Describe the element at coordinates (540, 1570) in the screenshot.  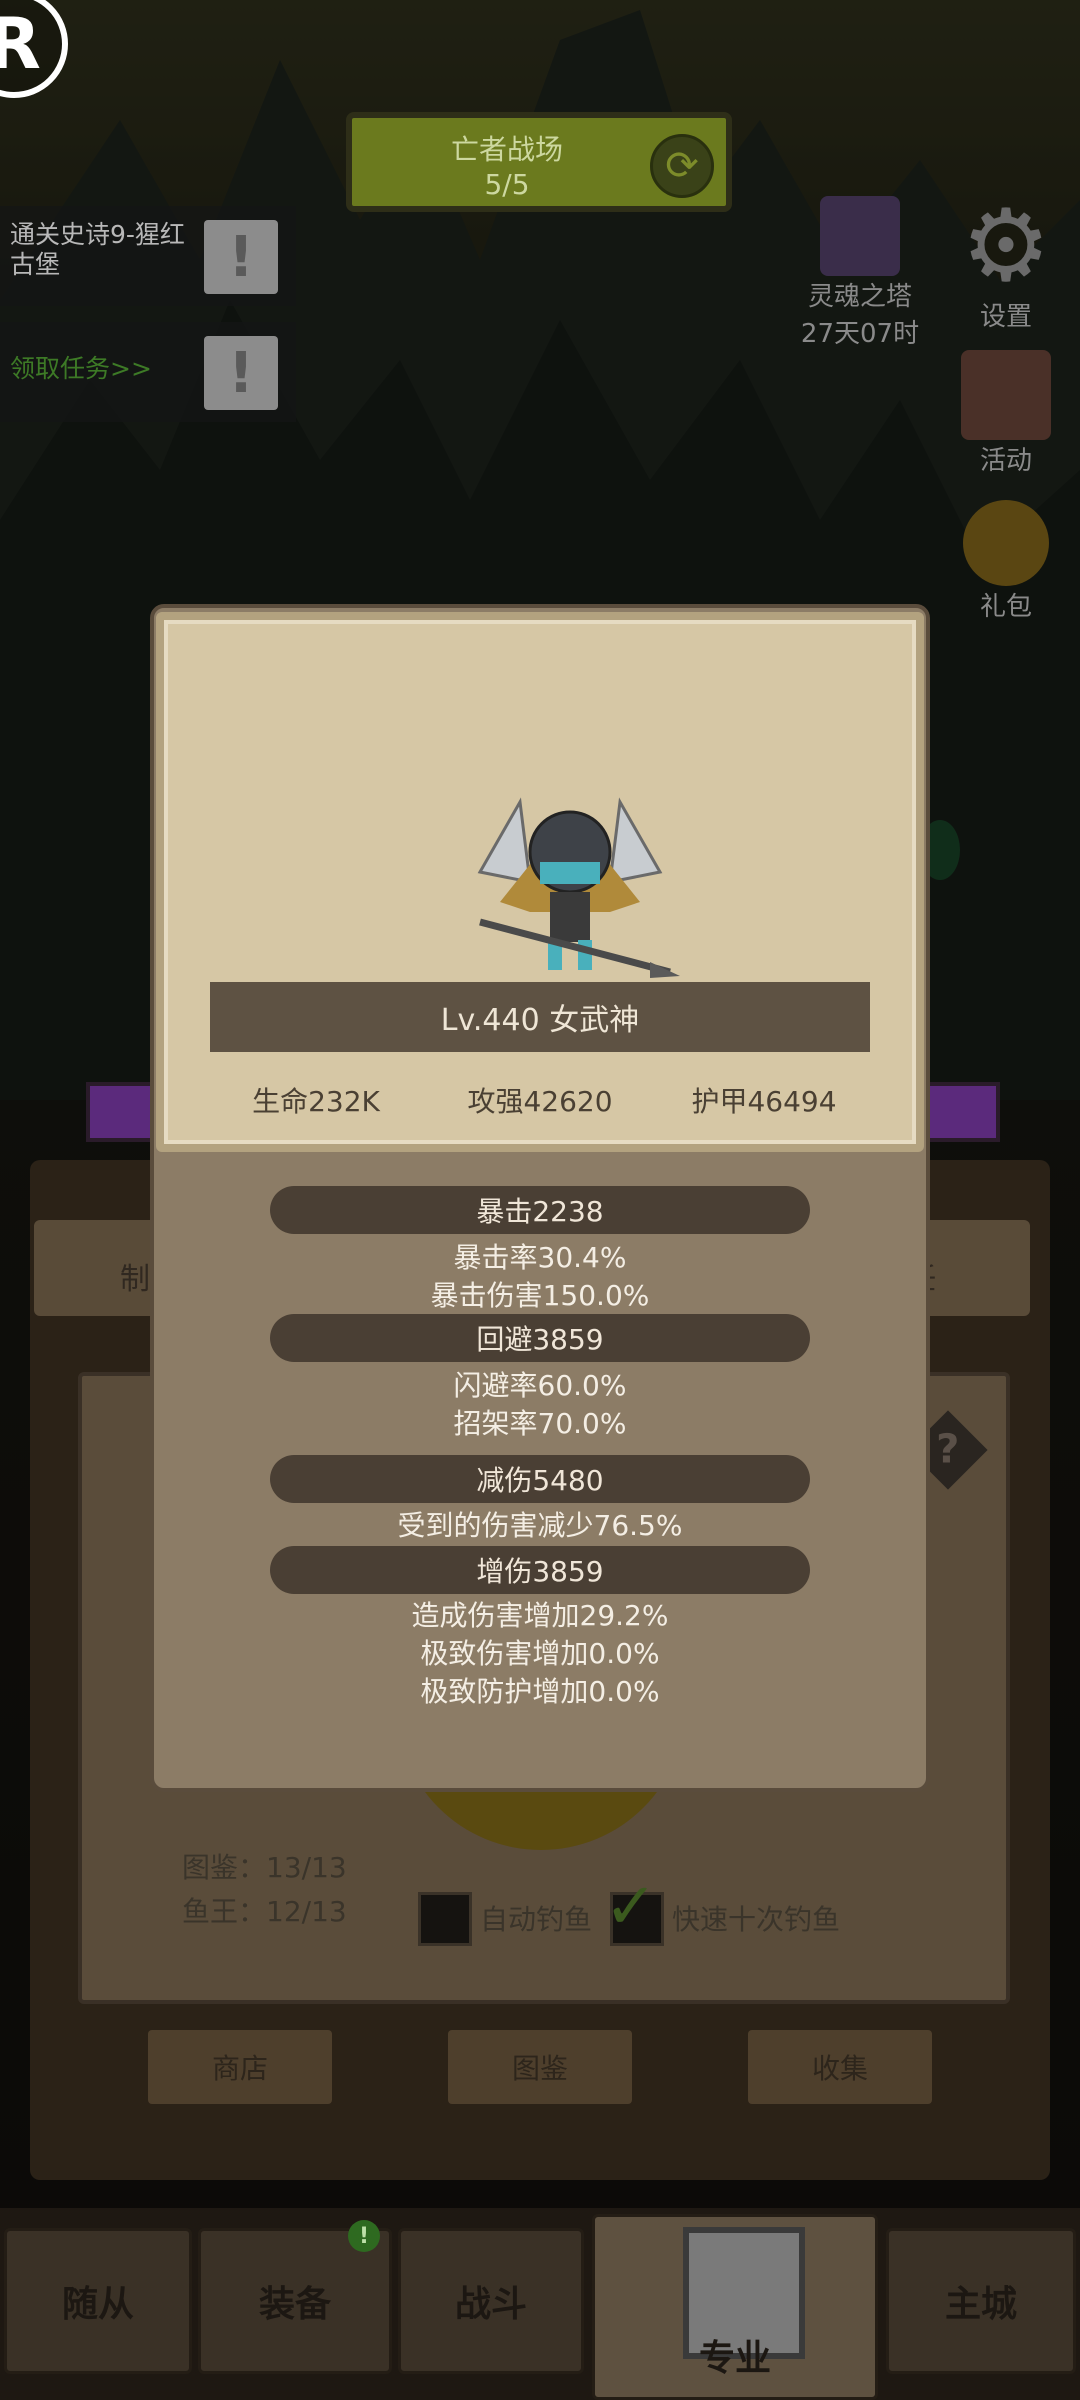
I see `stat-group-header: 增伤3859` at that location.